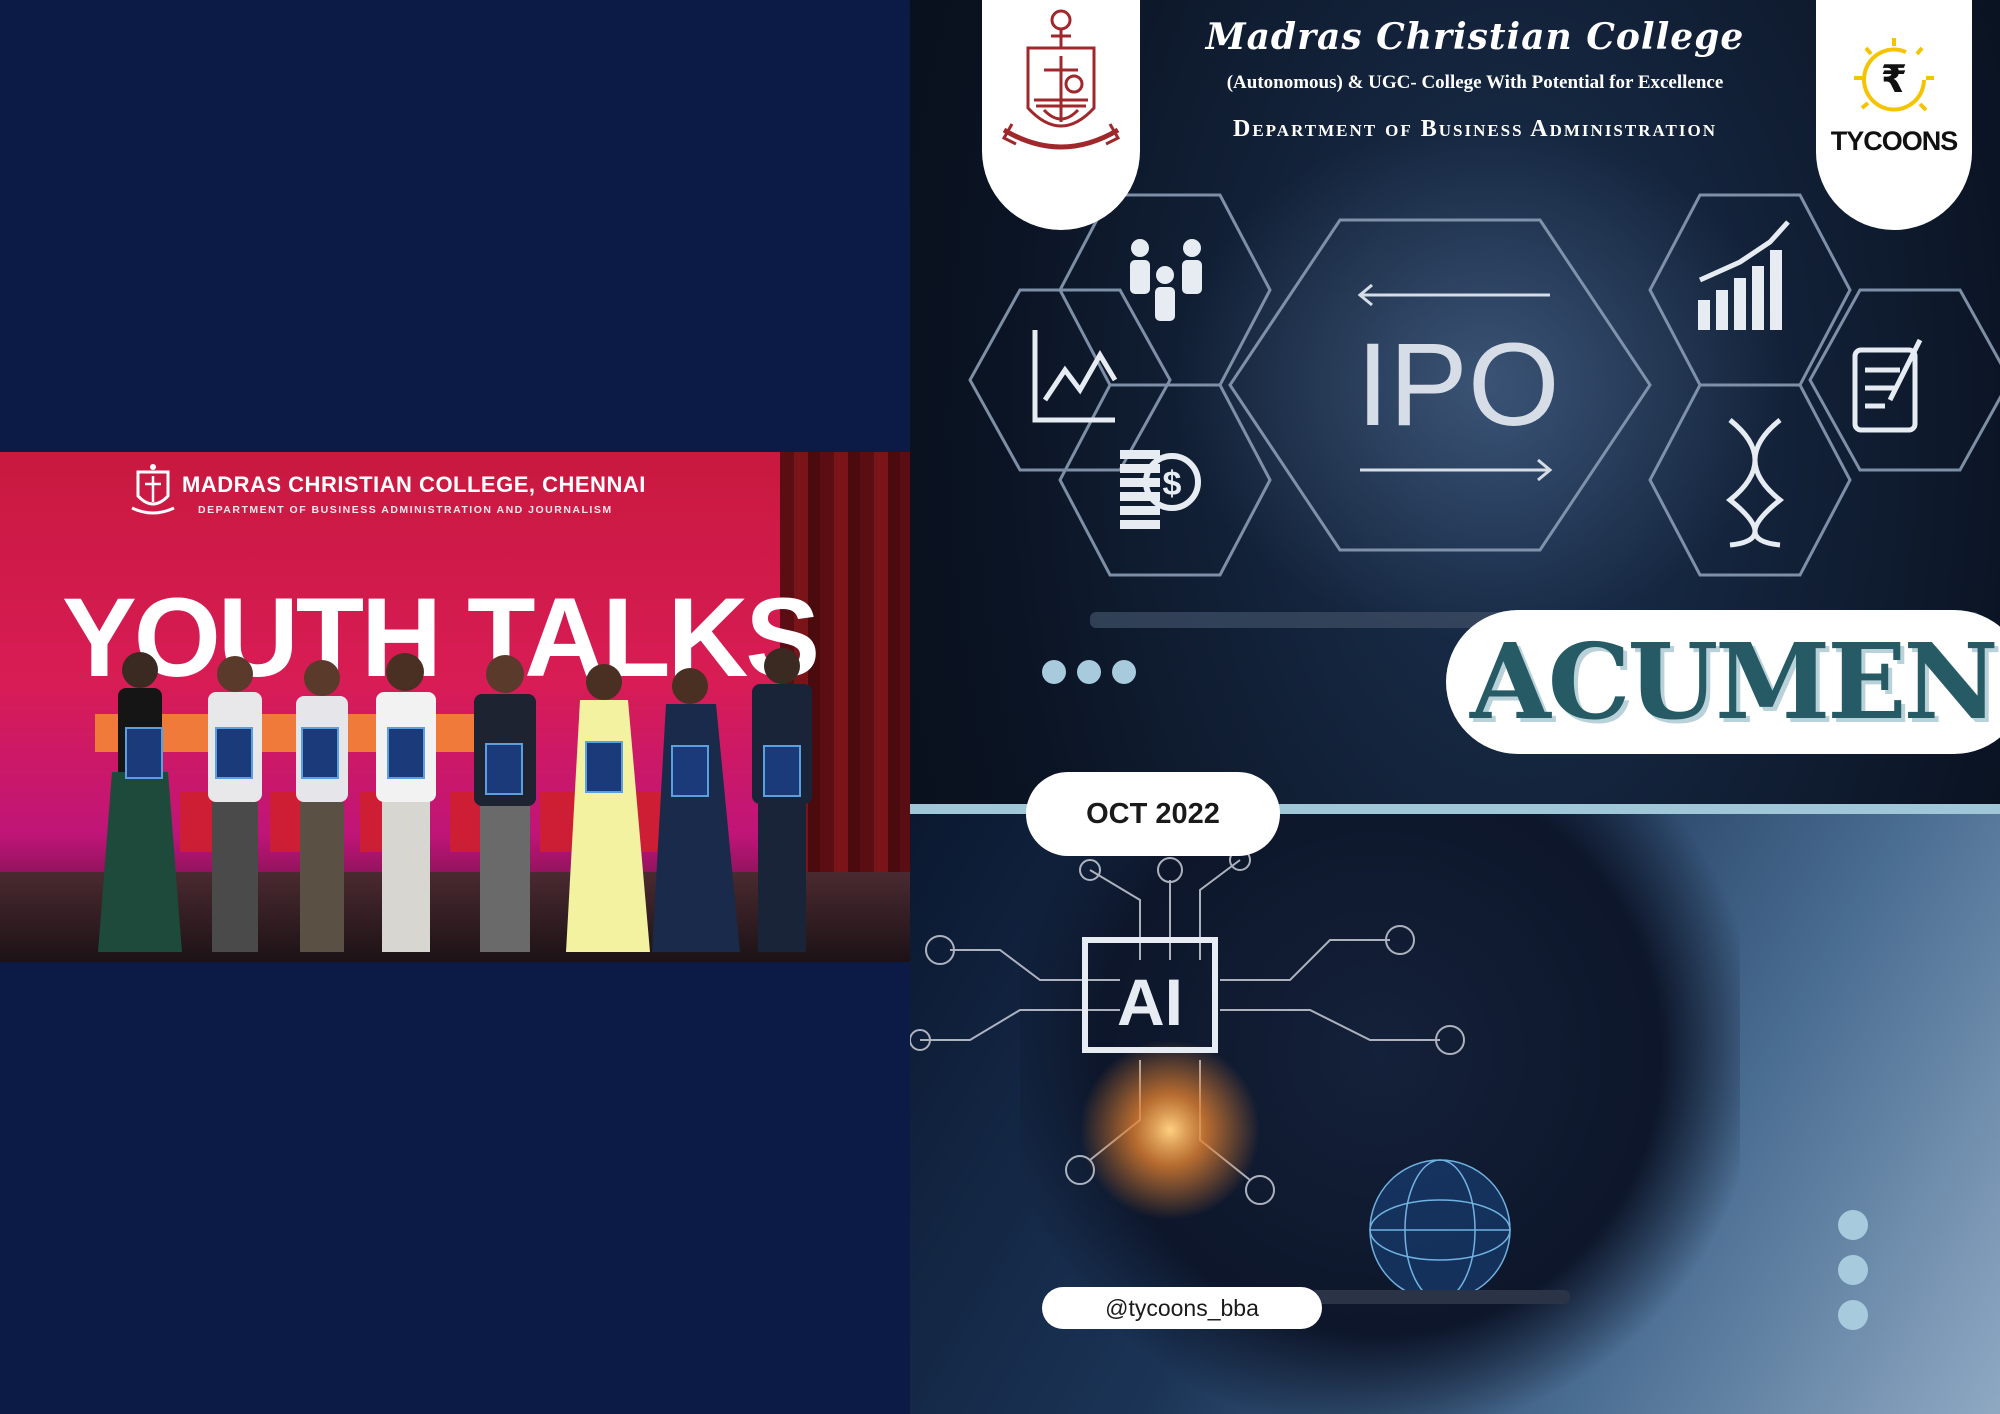 The height and width of the screenshot is (1414, 2000). I want to click on team-icon, so click(1166, 280).